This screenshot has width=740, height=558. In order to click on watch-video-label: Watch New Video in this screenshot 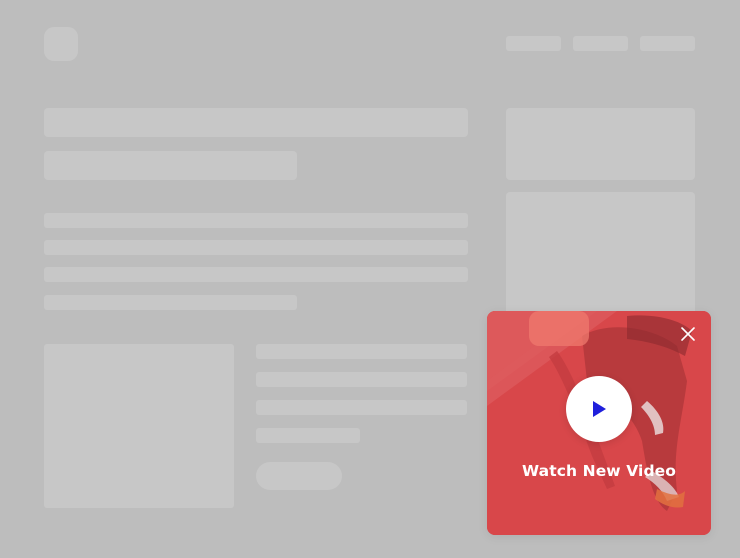, I will do `click(599, 471)`.